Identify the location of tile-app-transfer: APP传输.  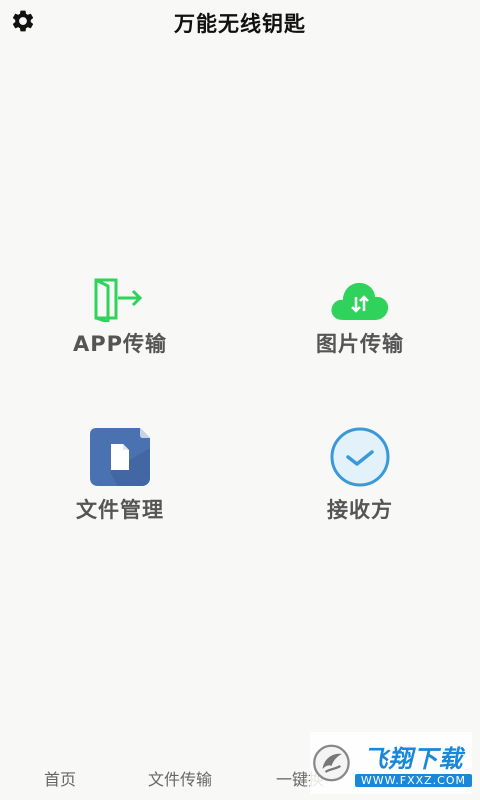
(120, 307).